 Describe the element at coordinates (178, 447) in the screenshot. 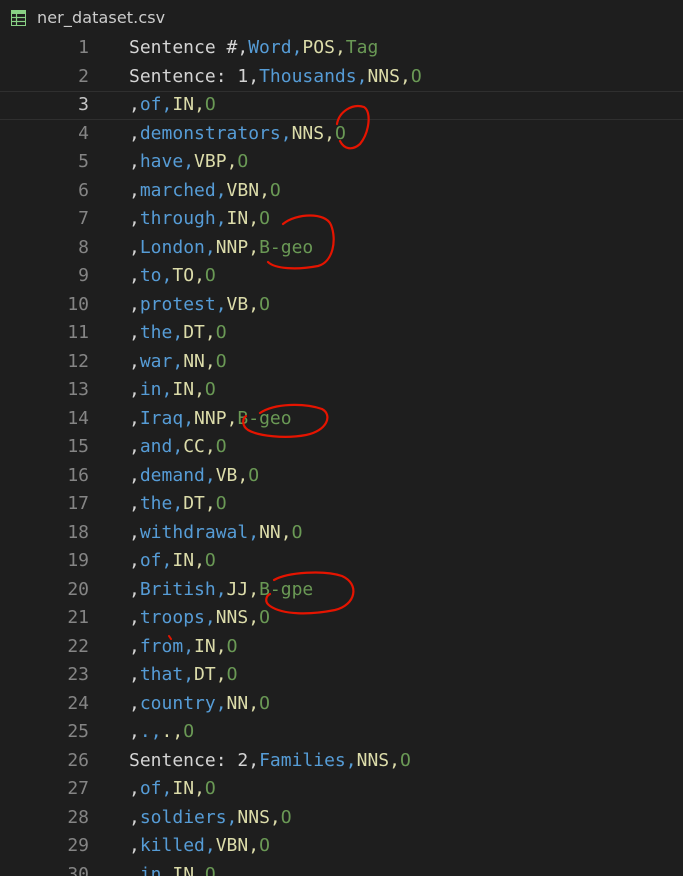

I see `line-content: ,and,CC,O` at that location.